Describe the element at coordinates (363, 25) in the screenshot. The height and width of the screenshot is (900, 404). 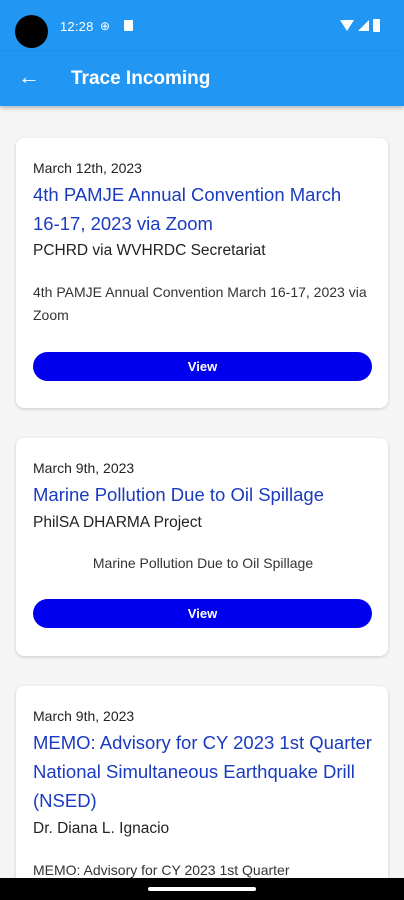
I see `signal-icon` at that location.